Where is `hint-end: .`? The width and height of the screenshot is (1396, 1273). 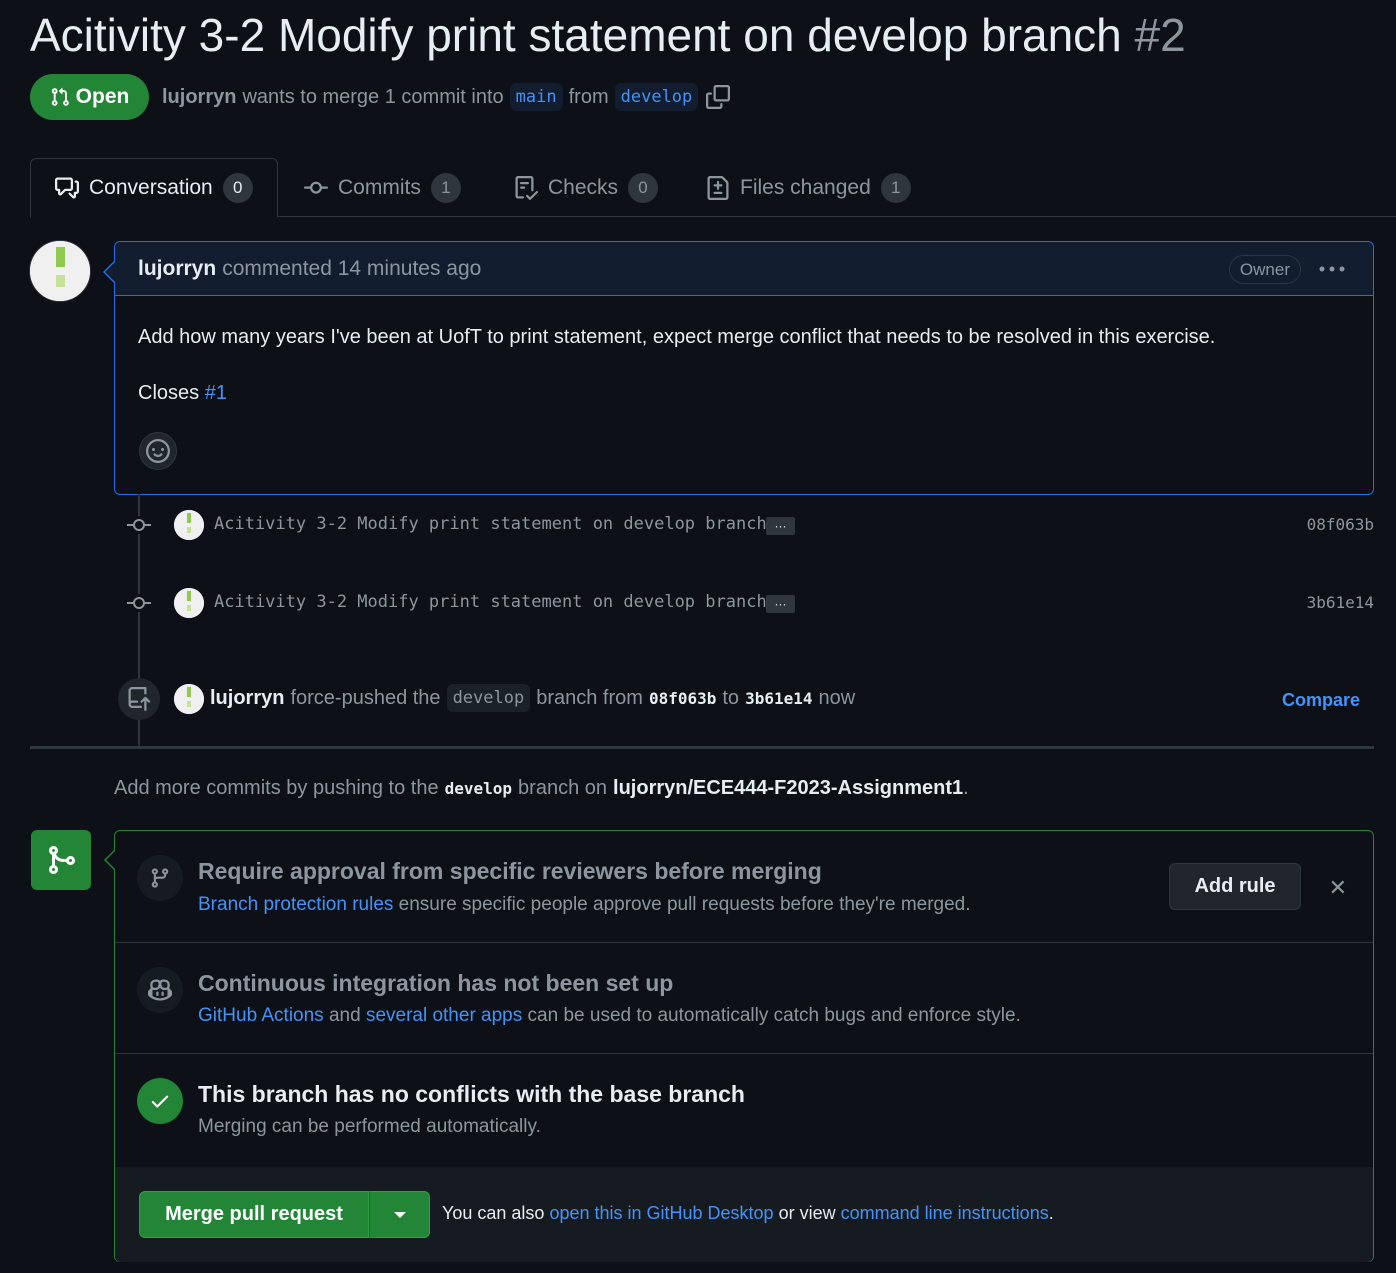 hint-end: . is located at coordinates (966, 788).